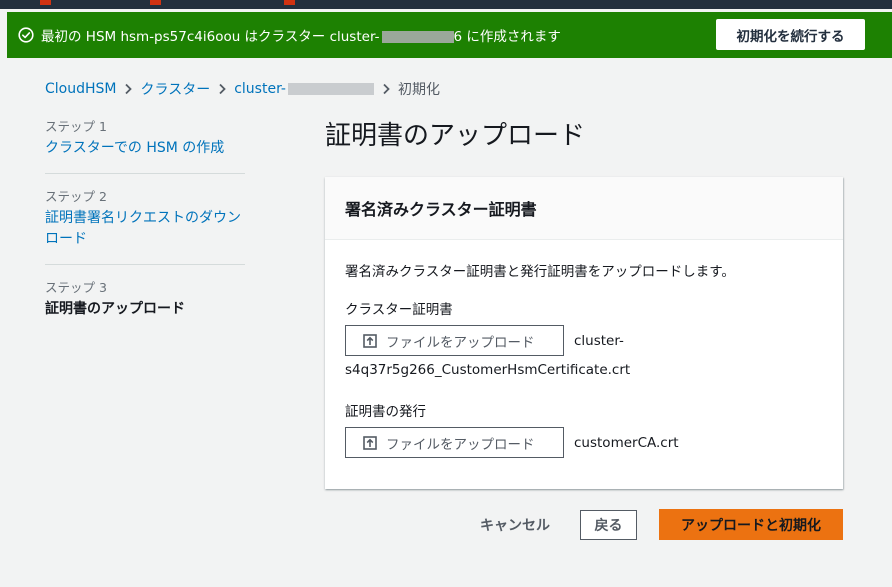 The width and height of the screenshot is (892, 587). I want to click on step-current-upload: 証明書のアップロード, so click(115, 309).